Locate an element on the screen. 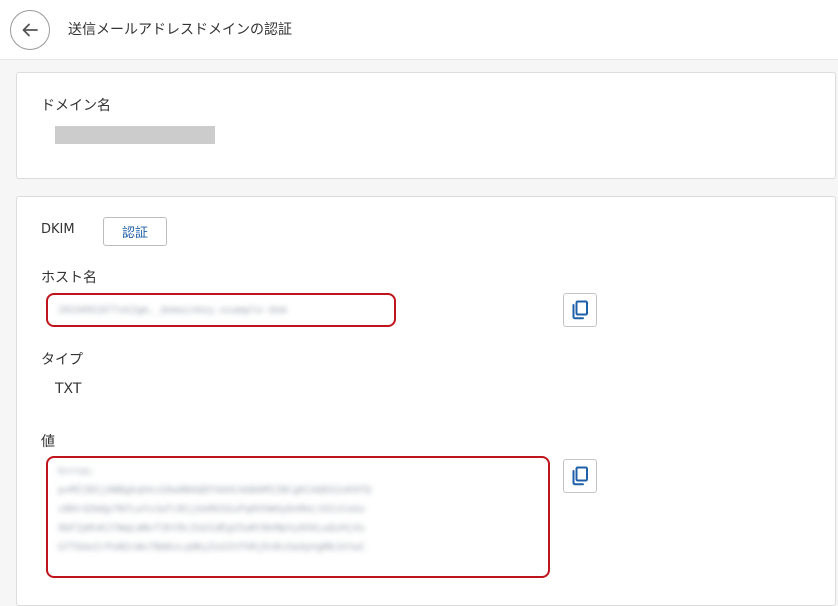  domain-name-label: ドメイン名 is located at coordinates (76, 106).